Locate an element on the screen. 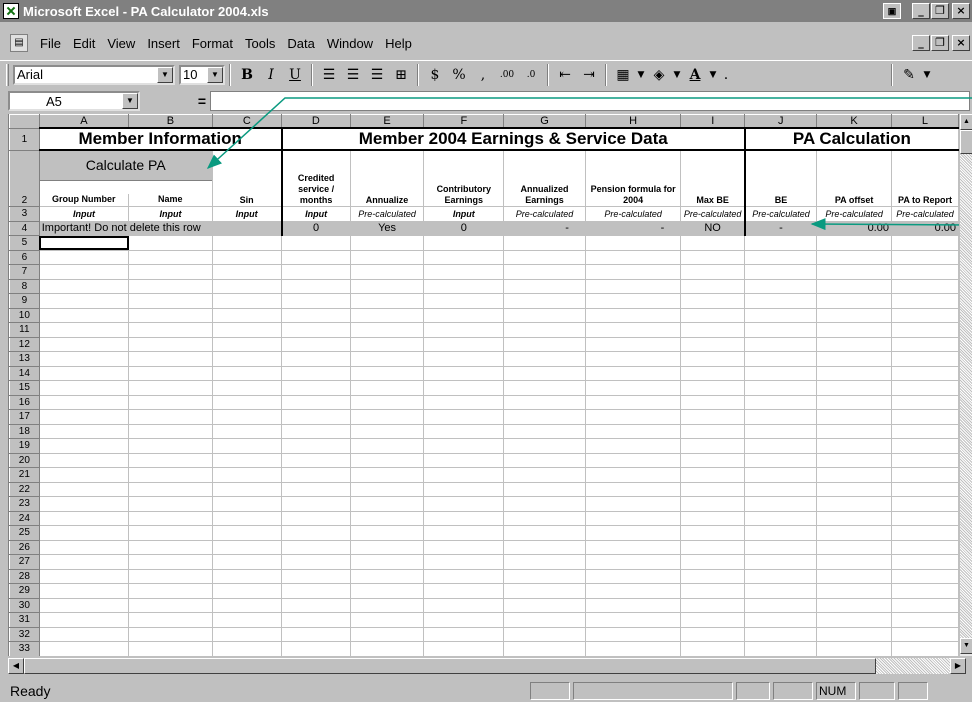  row-header: 7 is located at coordinates (24, 272).